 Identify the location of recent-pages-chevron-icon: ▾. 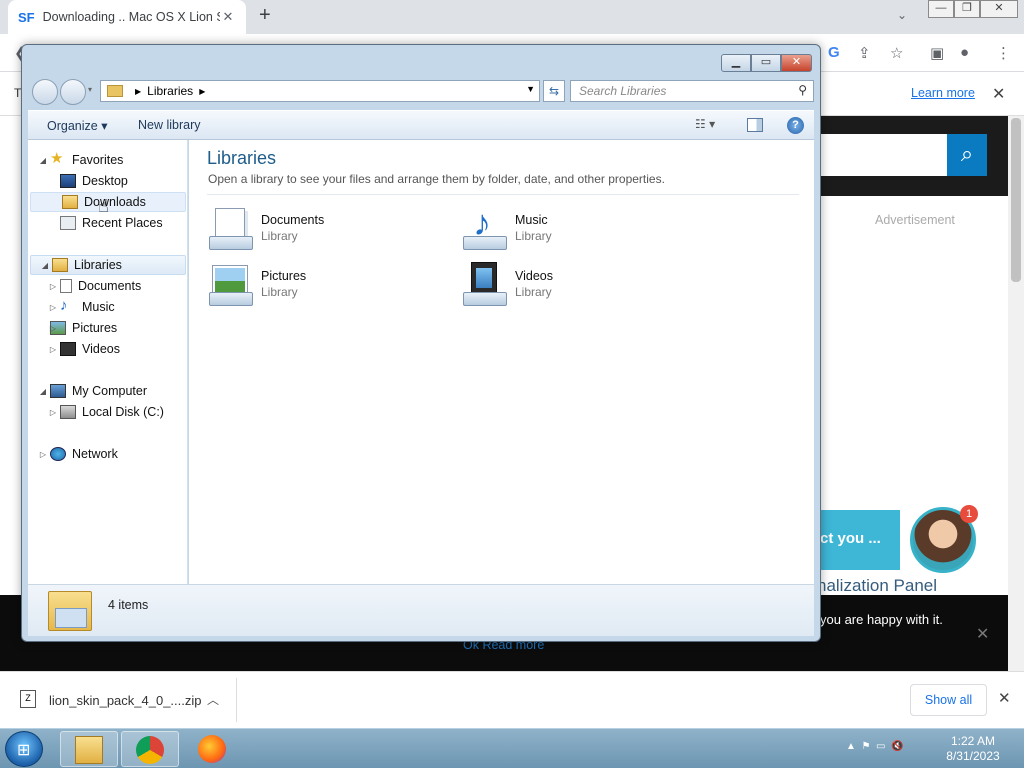
(90, 89).